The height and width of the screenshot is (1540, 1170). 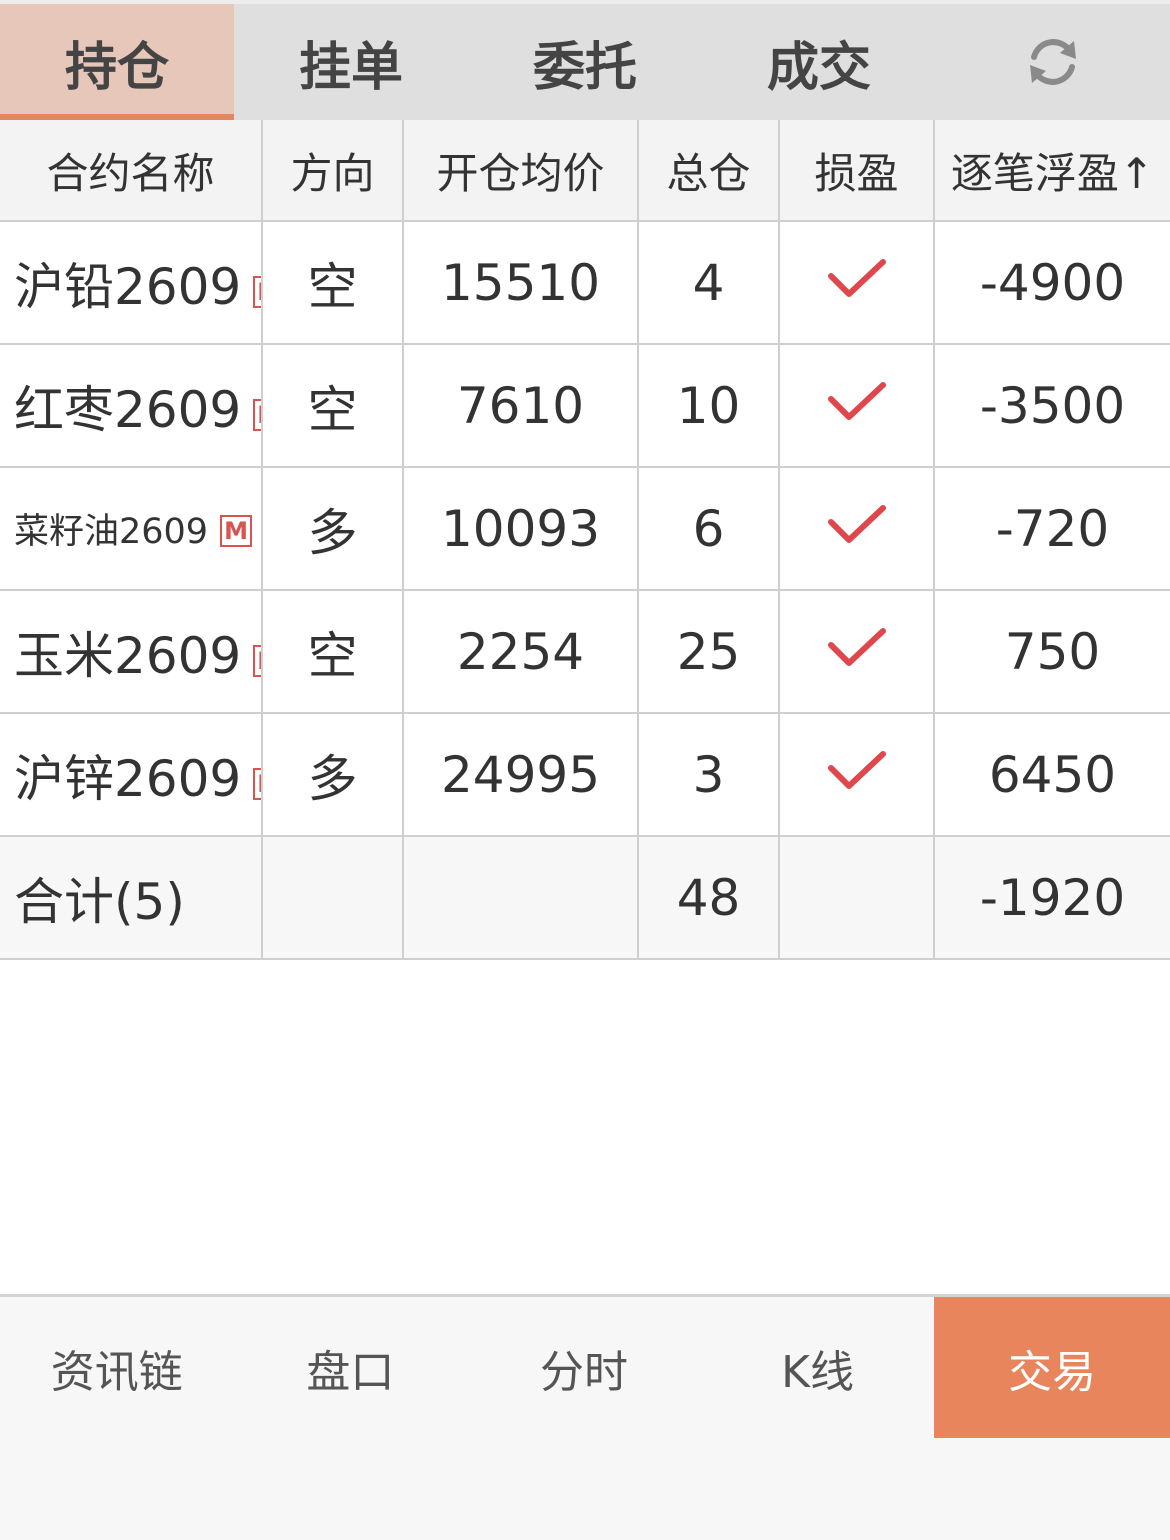 I want to click on header-direction: 方向, so click(x=333, y=171).